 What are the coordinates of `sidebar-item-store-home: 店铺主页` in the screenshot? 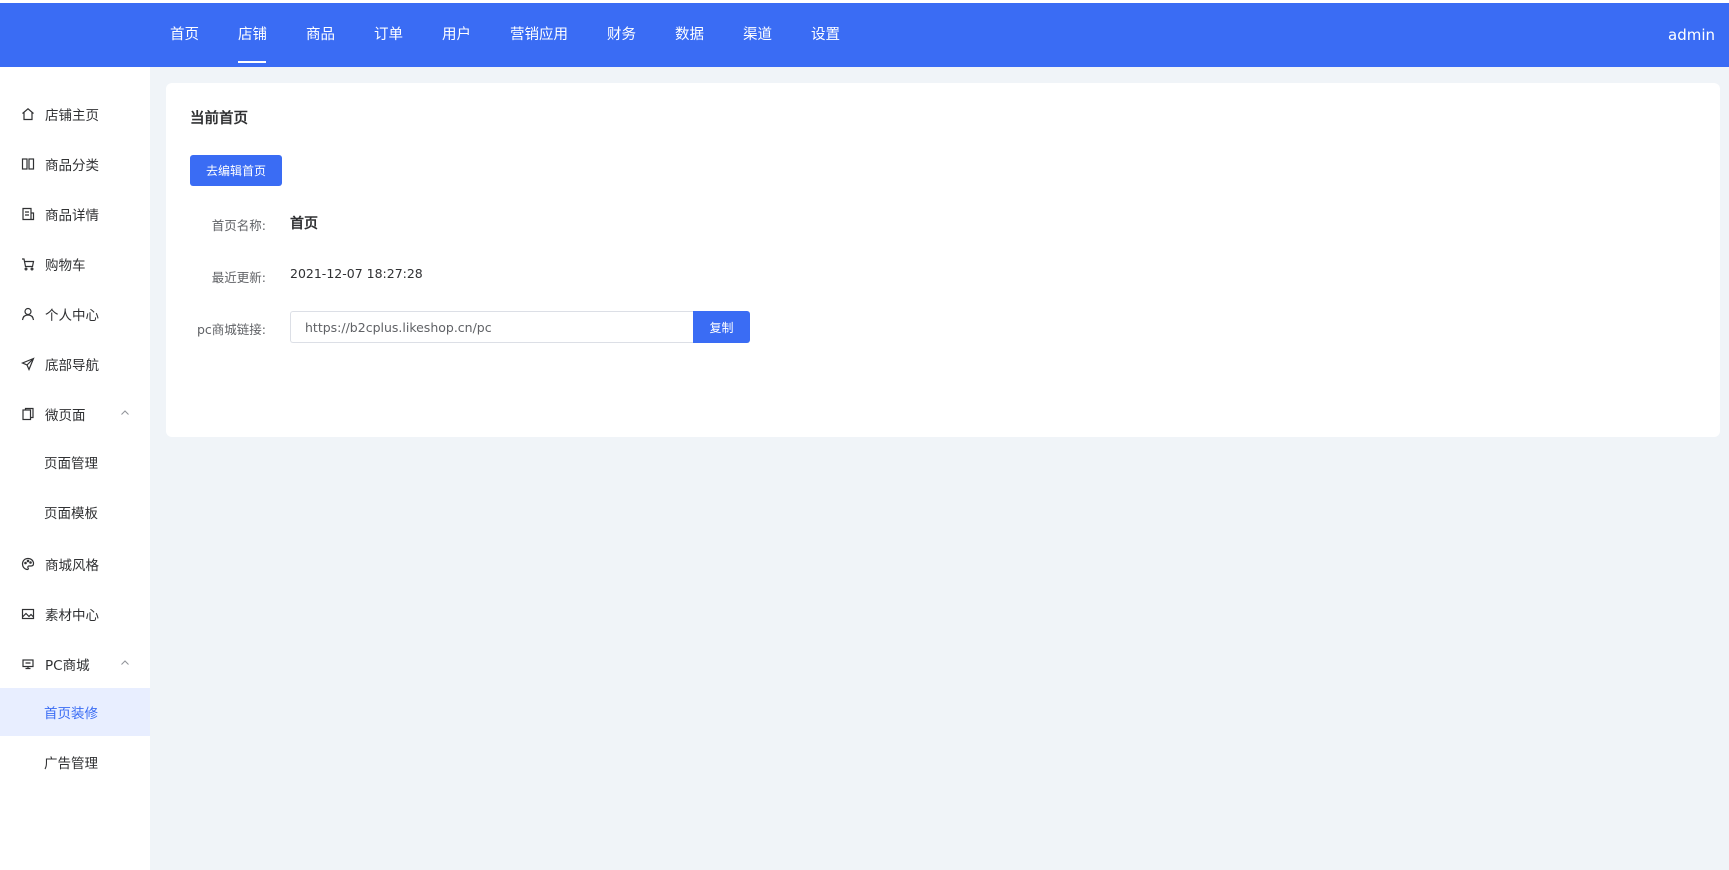 It's located at (75, 114).